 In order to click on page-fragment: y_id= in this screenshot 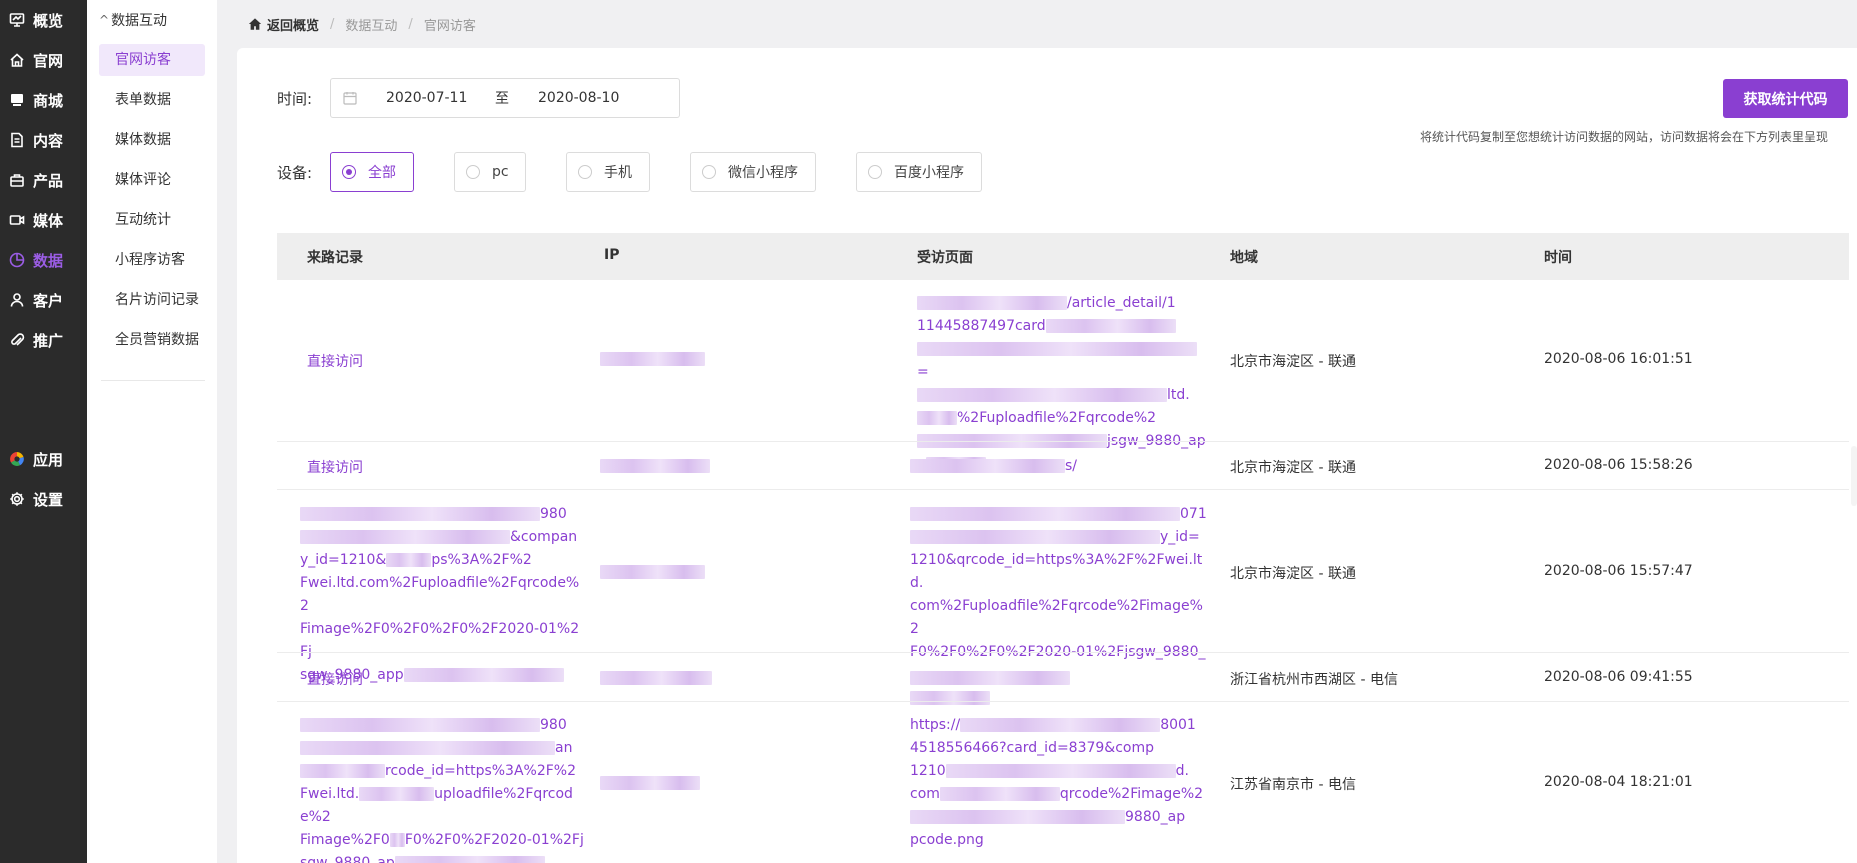, I will do `click(1180, 537)`.